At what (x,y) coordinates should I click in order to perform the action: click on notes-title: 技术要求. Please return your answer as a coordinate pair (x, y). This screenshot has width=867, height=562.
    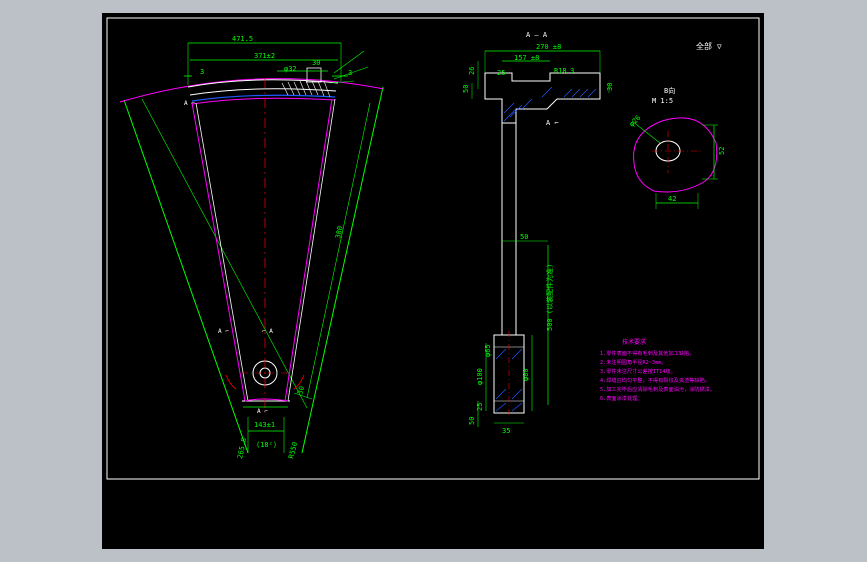
    Looking at the image, I should click on (634, 342).